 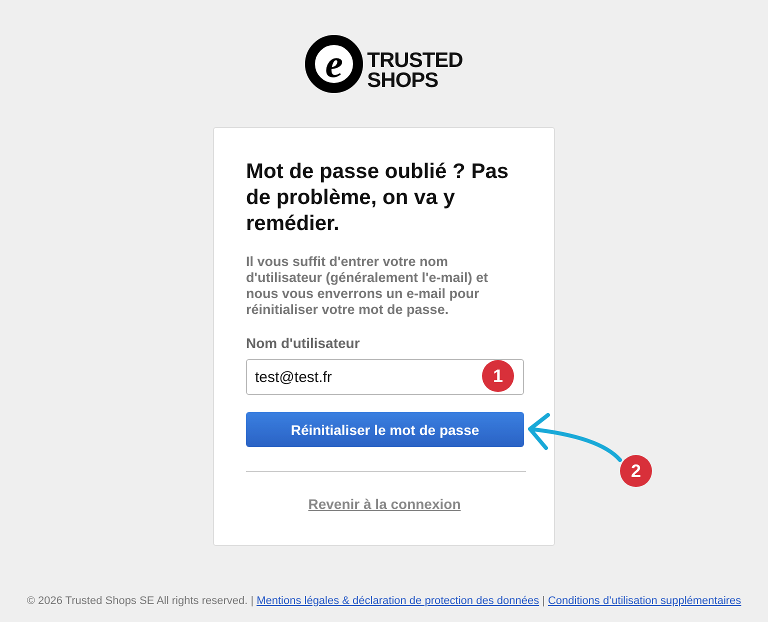 What do you see at coordinates (378, 198) in the screenshot?
I see `heading: Mot de passe oublié ? Pas de problème, on va y remédier.` at bounding box center [378, 198].